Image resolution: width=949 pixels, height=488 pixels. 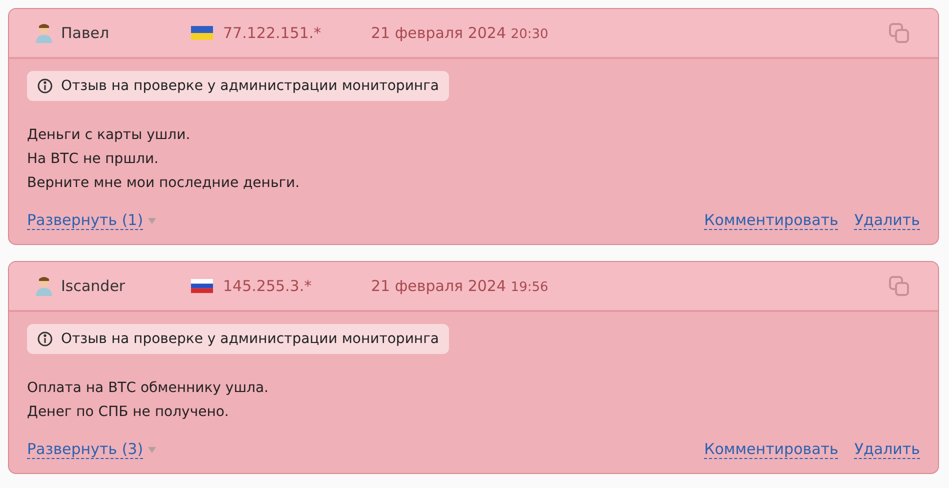 I want to click on author-name: Павел, so click(x=85, y=33).